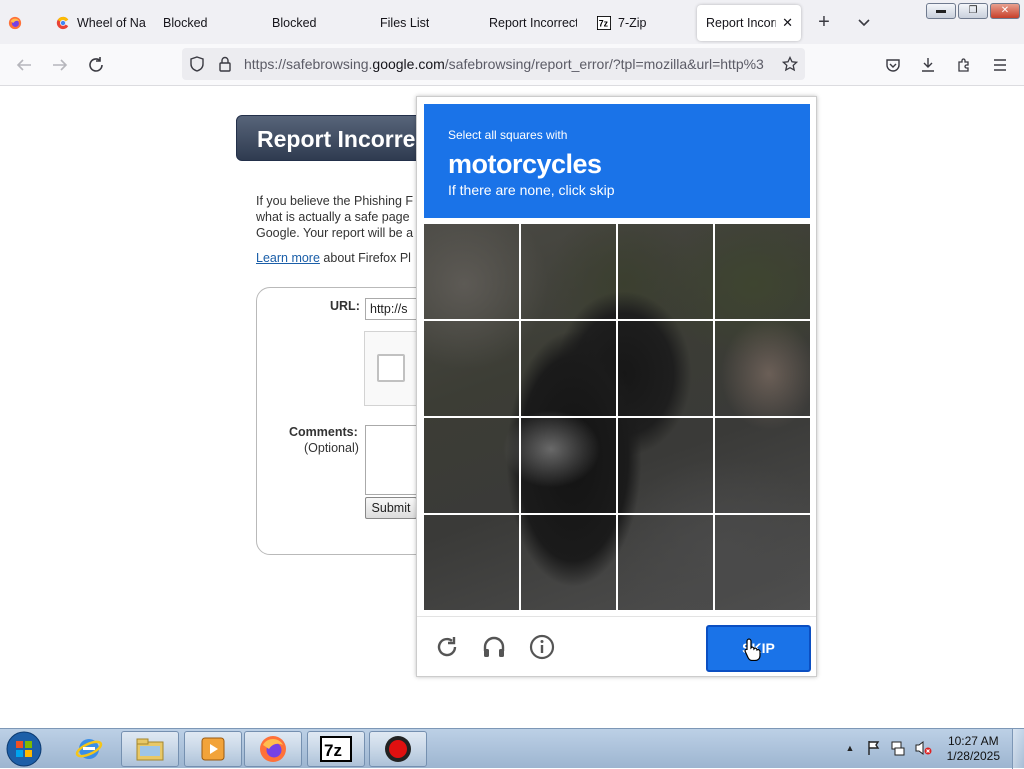 This screenshot has height=769, width=1024. I want to click on shield-icon, so click(197, 64).